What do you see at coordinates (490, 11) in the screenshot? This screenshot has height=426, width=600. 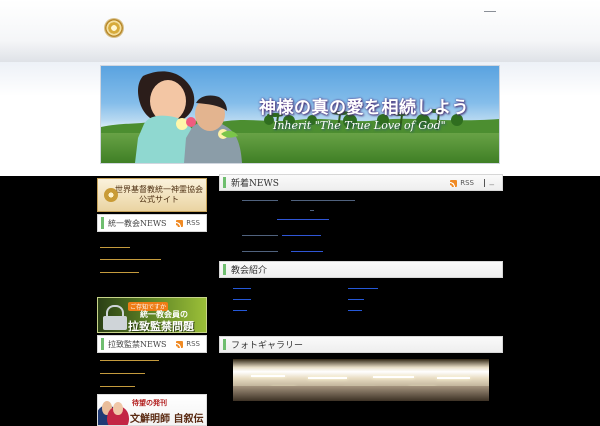 I see `tiny-dash-icon` at bounding box center [490, 11].